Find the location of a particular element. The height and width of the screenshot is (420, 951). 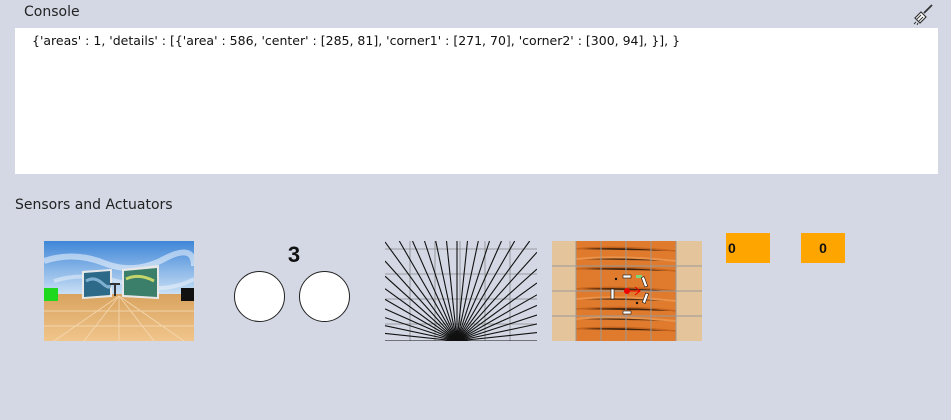

right-bumper is located at coordinates (324, 296).